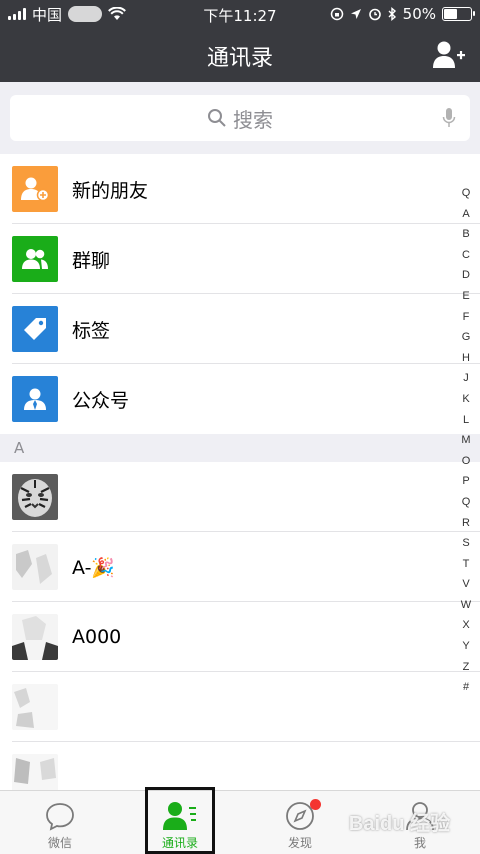 This screenshot has width=480, height=854. I want to click on row-label: 新的朋友, so click(110, 190).